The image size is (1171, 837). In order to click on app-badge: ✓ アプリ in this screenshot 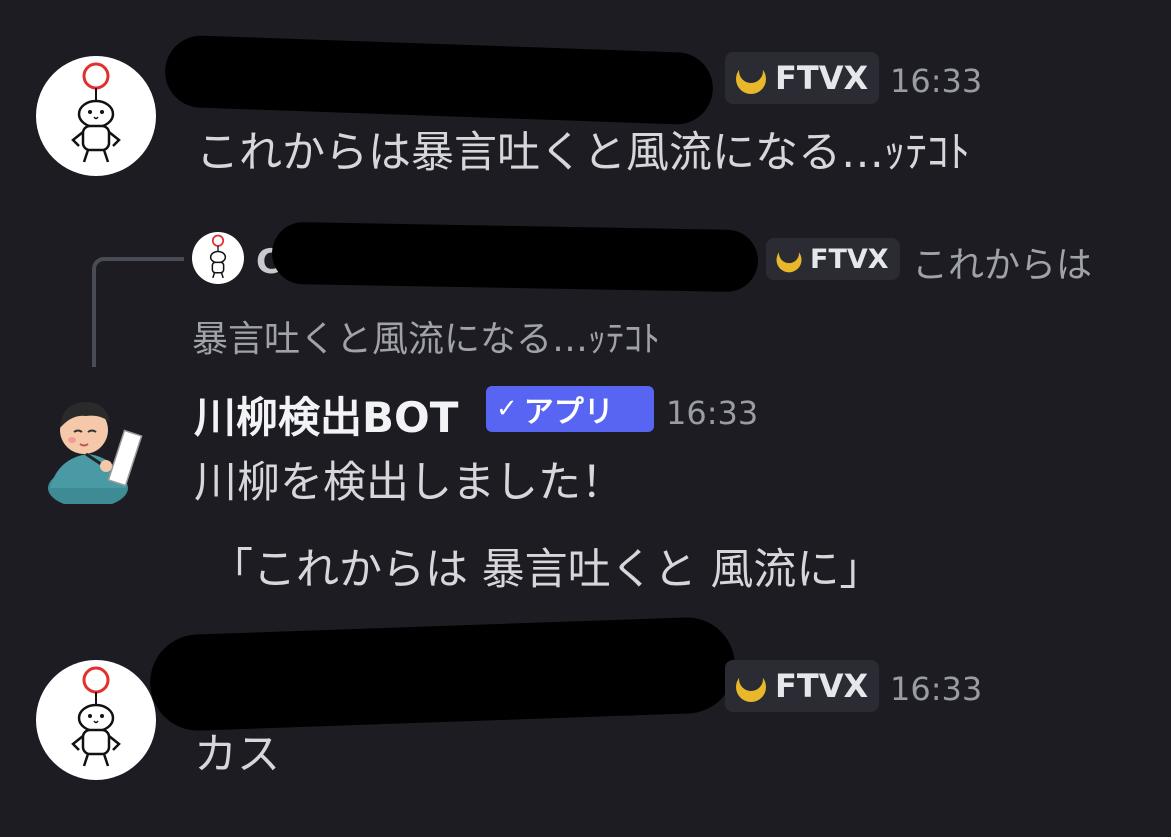, I will do `click(570, 409)`.